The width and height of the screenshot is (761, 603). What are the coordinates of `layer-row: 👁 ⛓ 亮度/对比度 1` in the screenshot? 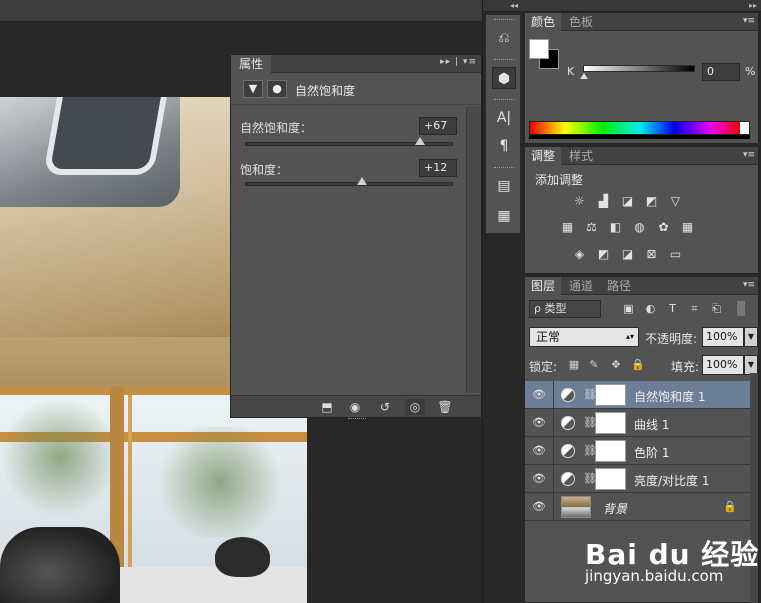 It's located at (638, 479).